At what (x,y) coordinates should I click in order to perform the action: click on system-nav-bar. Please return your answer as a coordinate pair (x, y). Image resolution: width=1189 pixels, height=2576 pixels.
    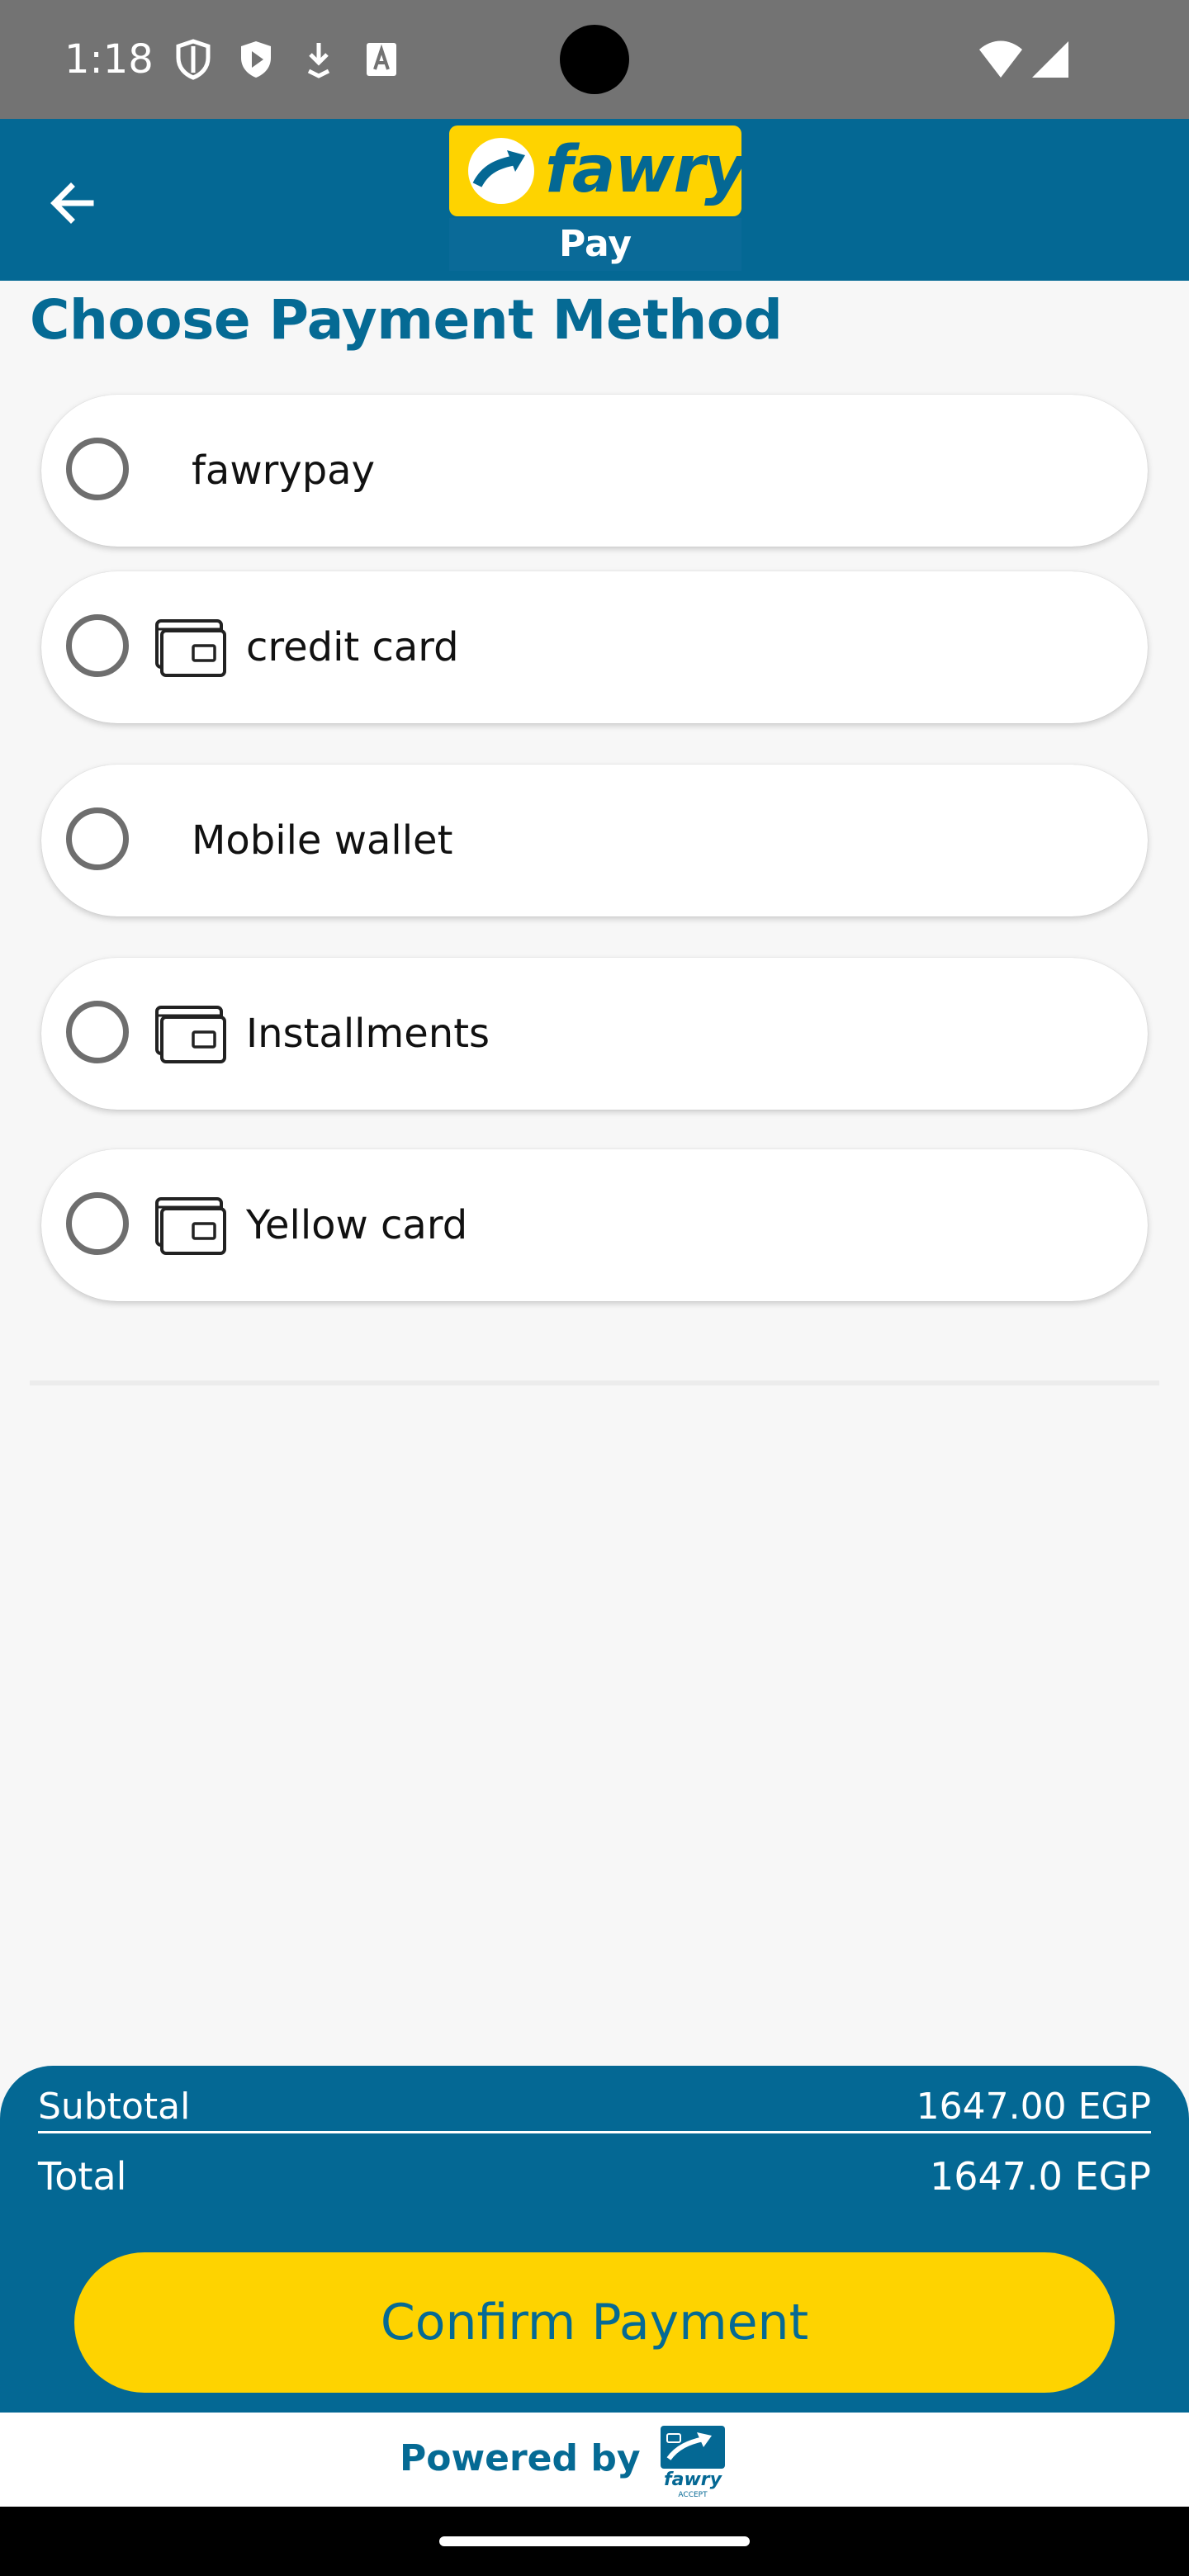
    Looking at the image, I should click on (594, 2541).